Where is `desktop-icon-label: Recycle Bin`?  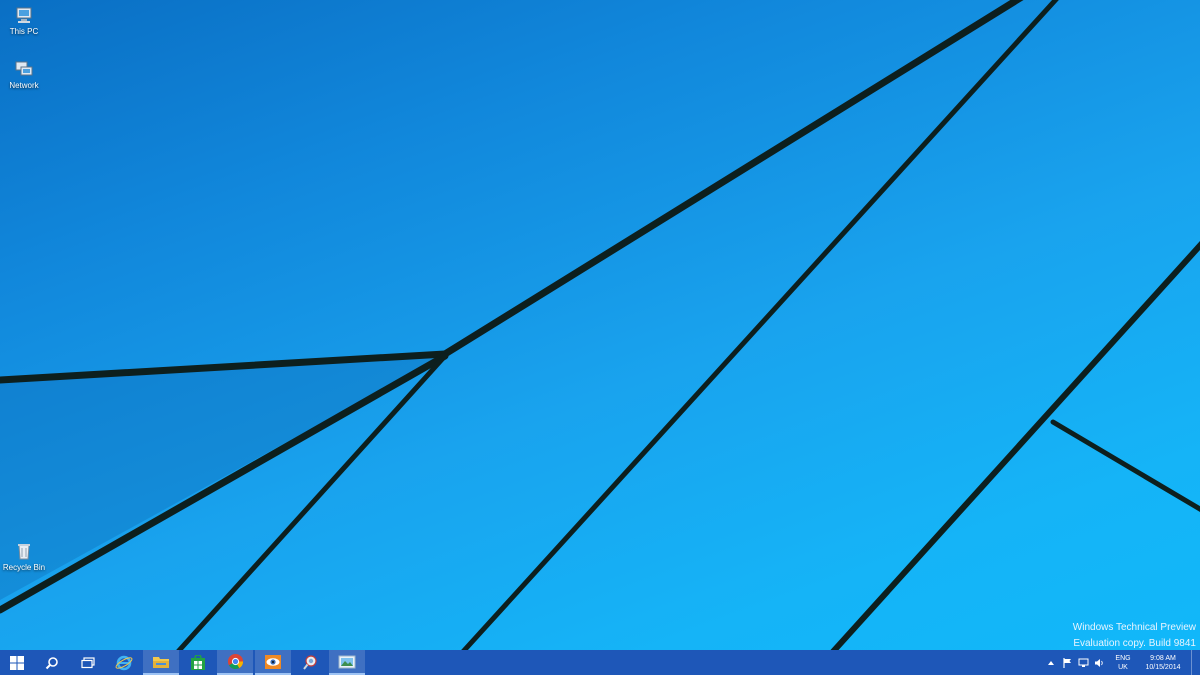
desktop-icon-label: Recycle Bin is located at coordinates (24, 567).